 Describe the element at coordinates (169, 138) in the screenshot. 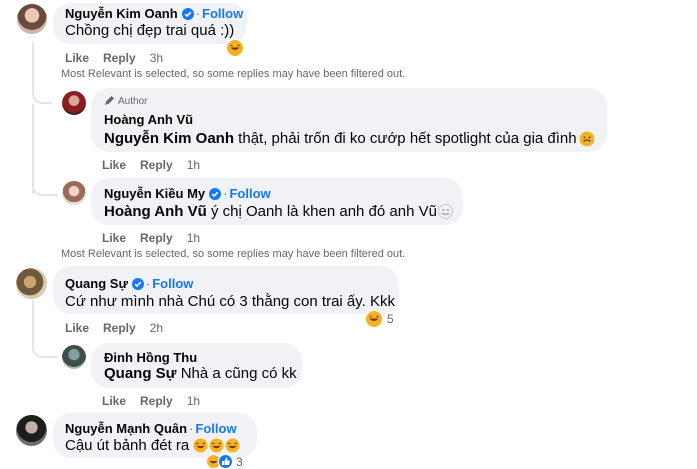

I see `mention-link: Nguyễn Kim Oanh` at that location.